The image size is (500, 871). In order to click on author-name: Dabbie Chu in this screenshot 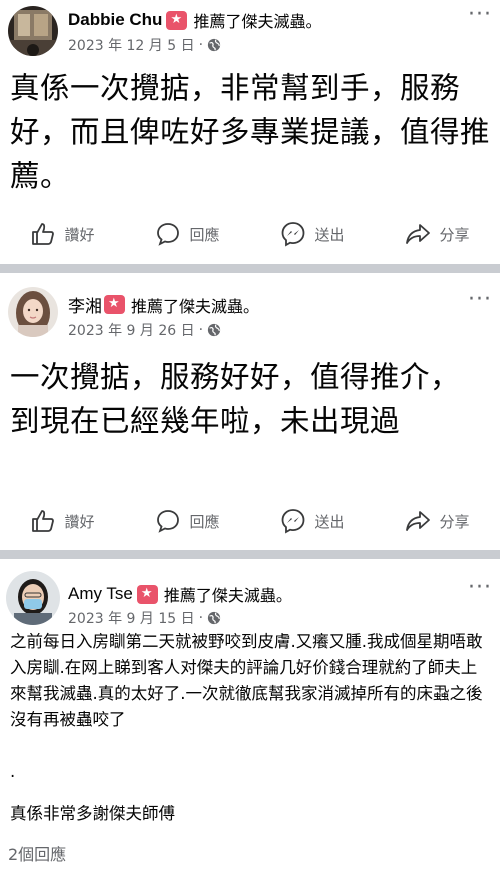, I will do `click(115, 20)`.